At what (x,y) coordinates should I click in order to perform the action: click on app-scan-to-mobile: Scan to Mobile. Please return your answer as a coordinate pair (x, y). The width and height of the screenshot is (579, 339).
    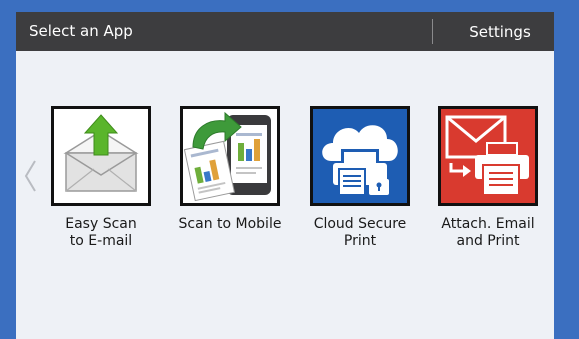
    Looking at the image, I should click on (230, 169).